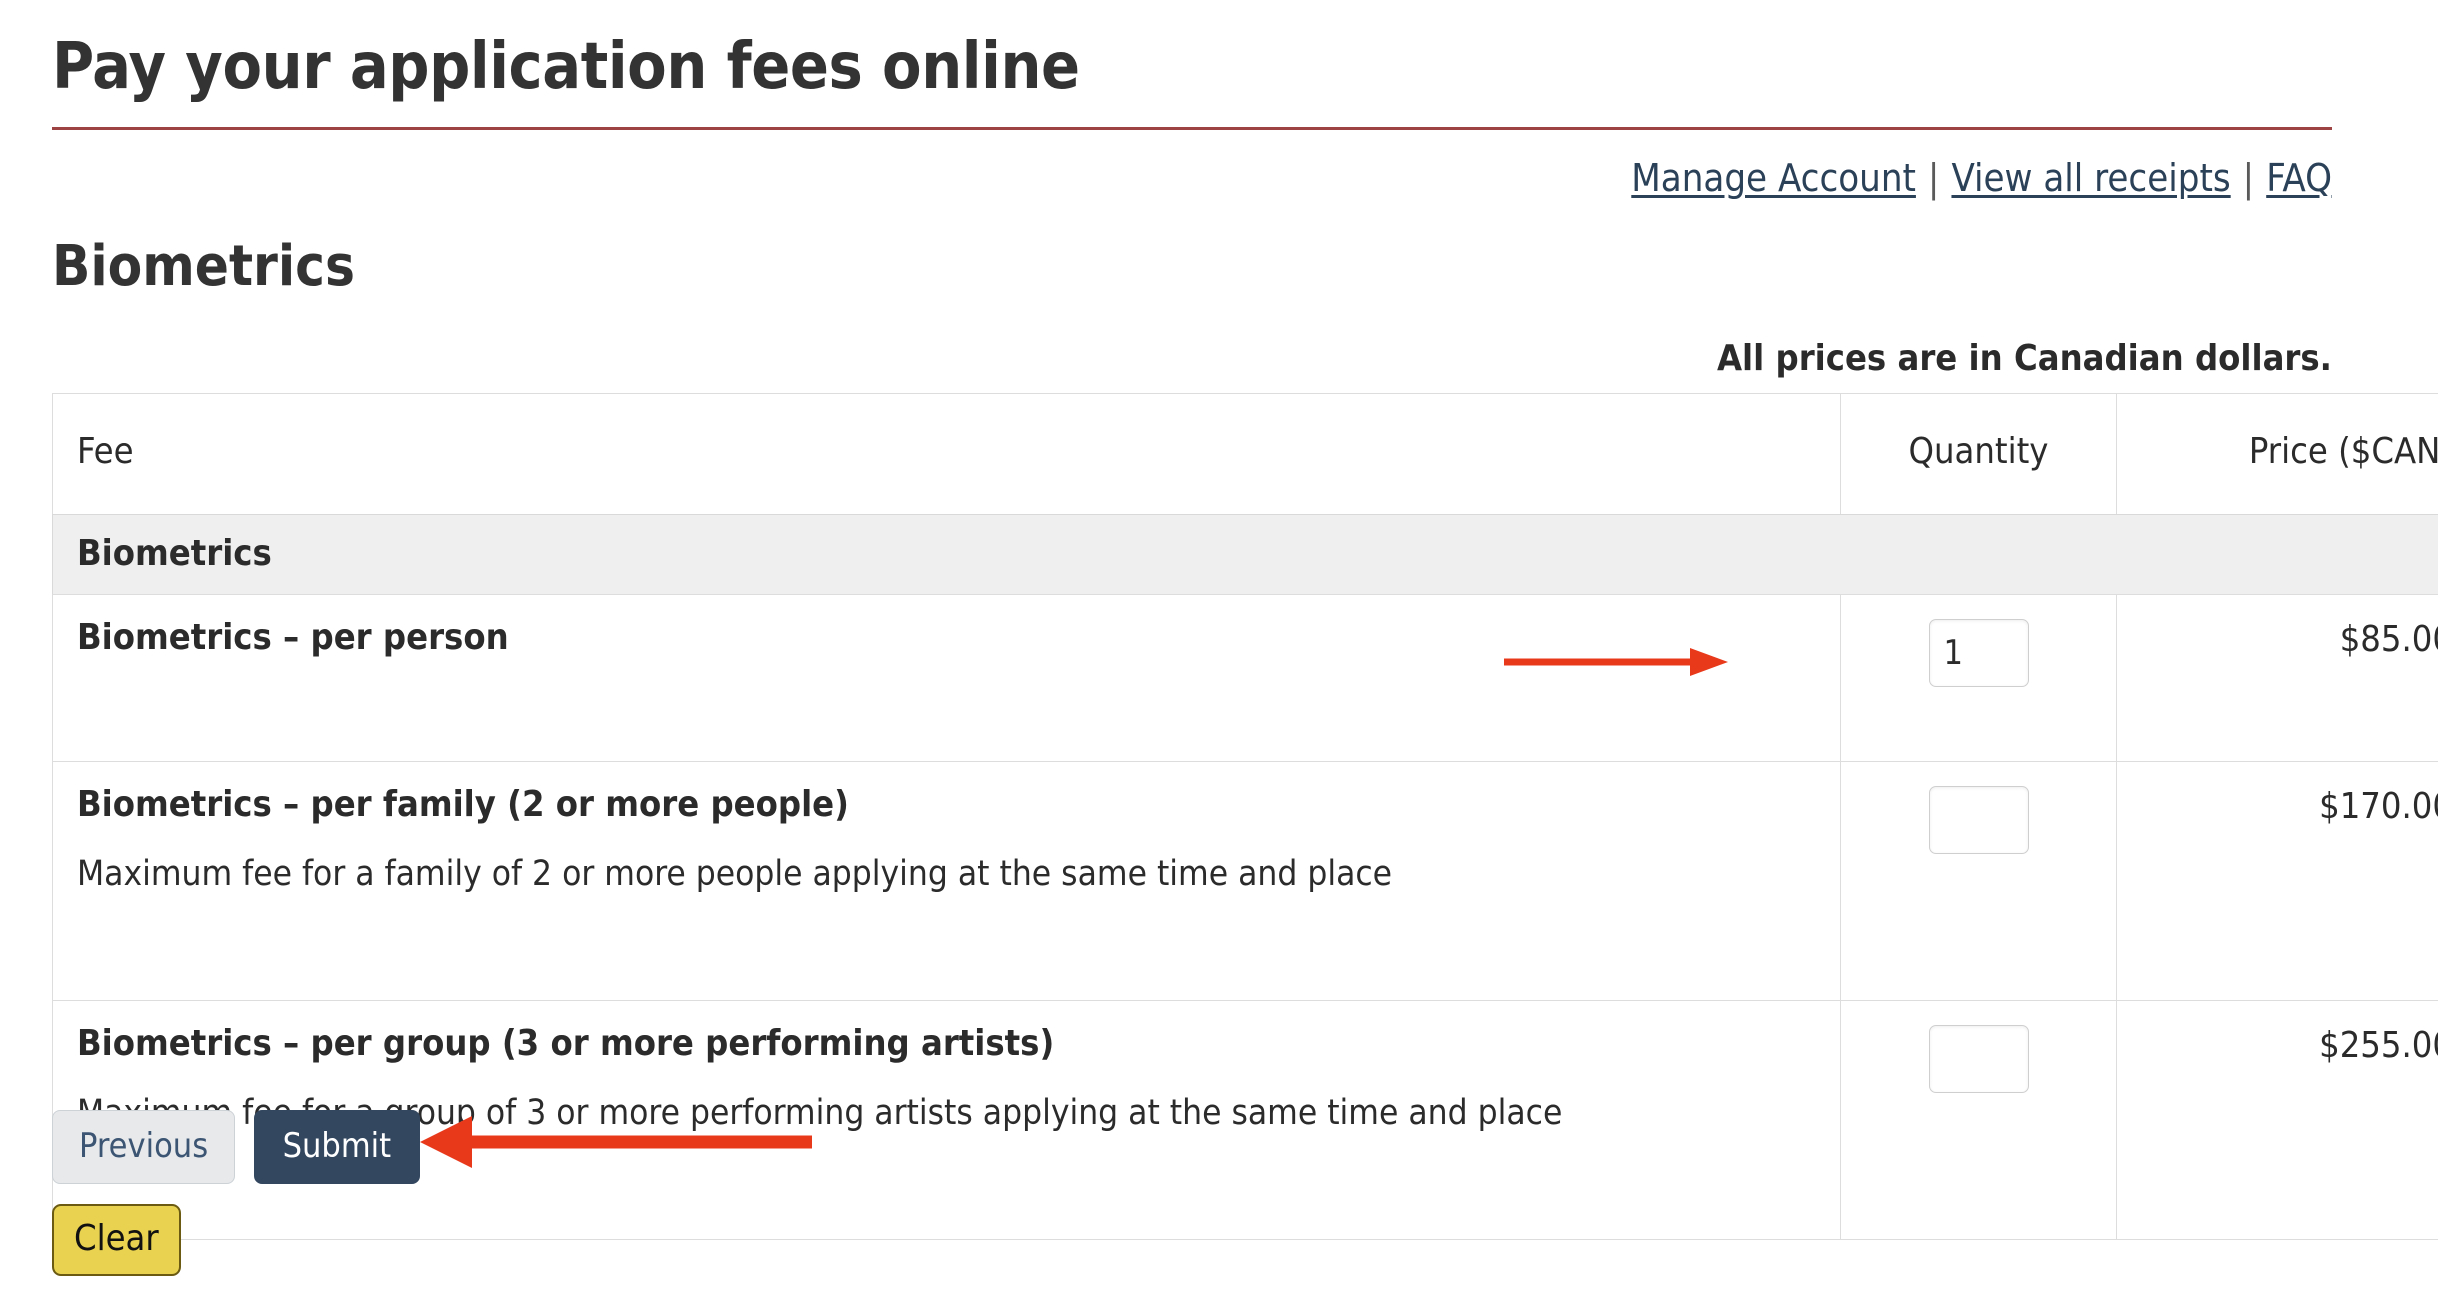  Describe the element at coordinates (1978, 453) in the screenshot. I see `column-header-quantity: Quantity` at that location.